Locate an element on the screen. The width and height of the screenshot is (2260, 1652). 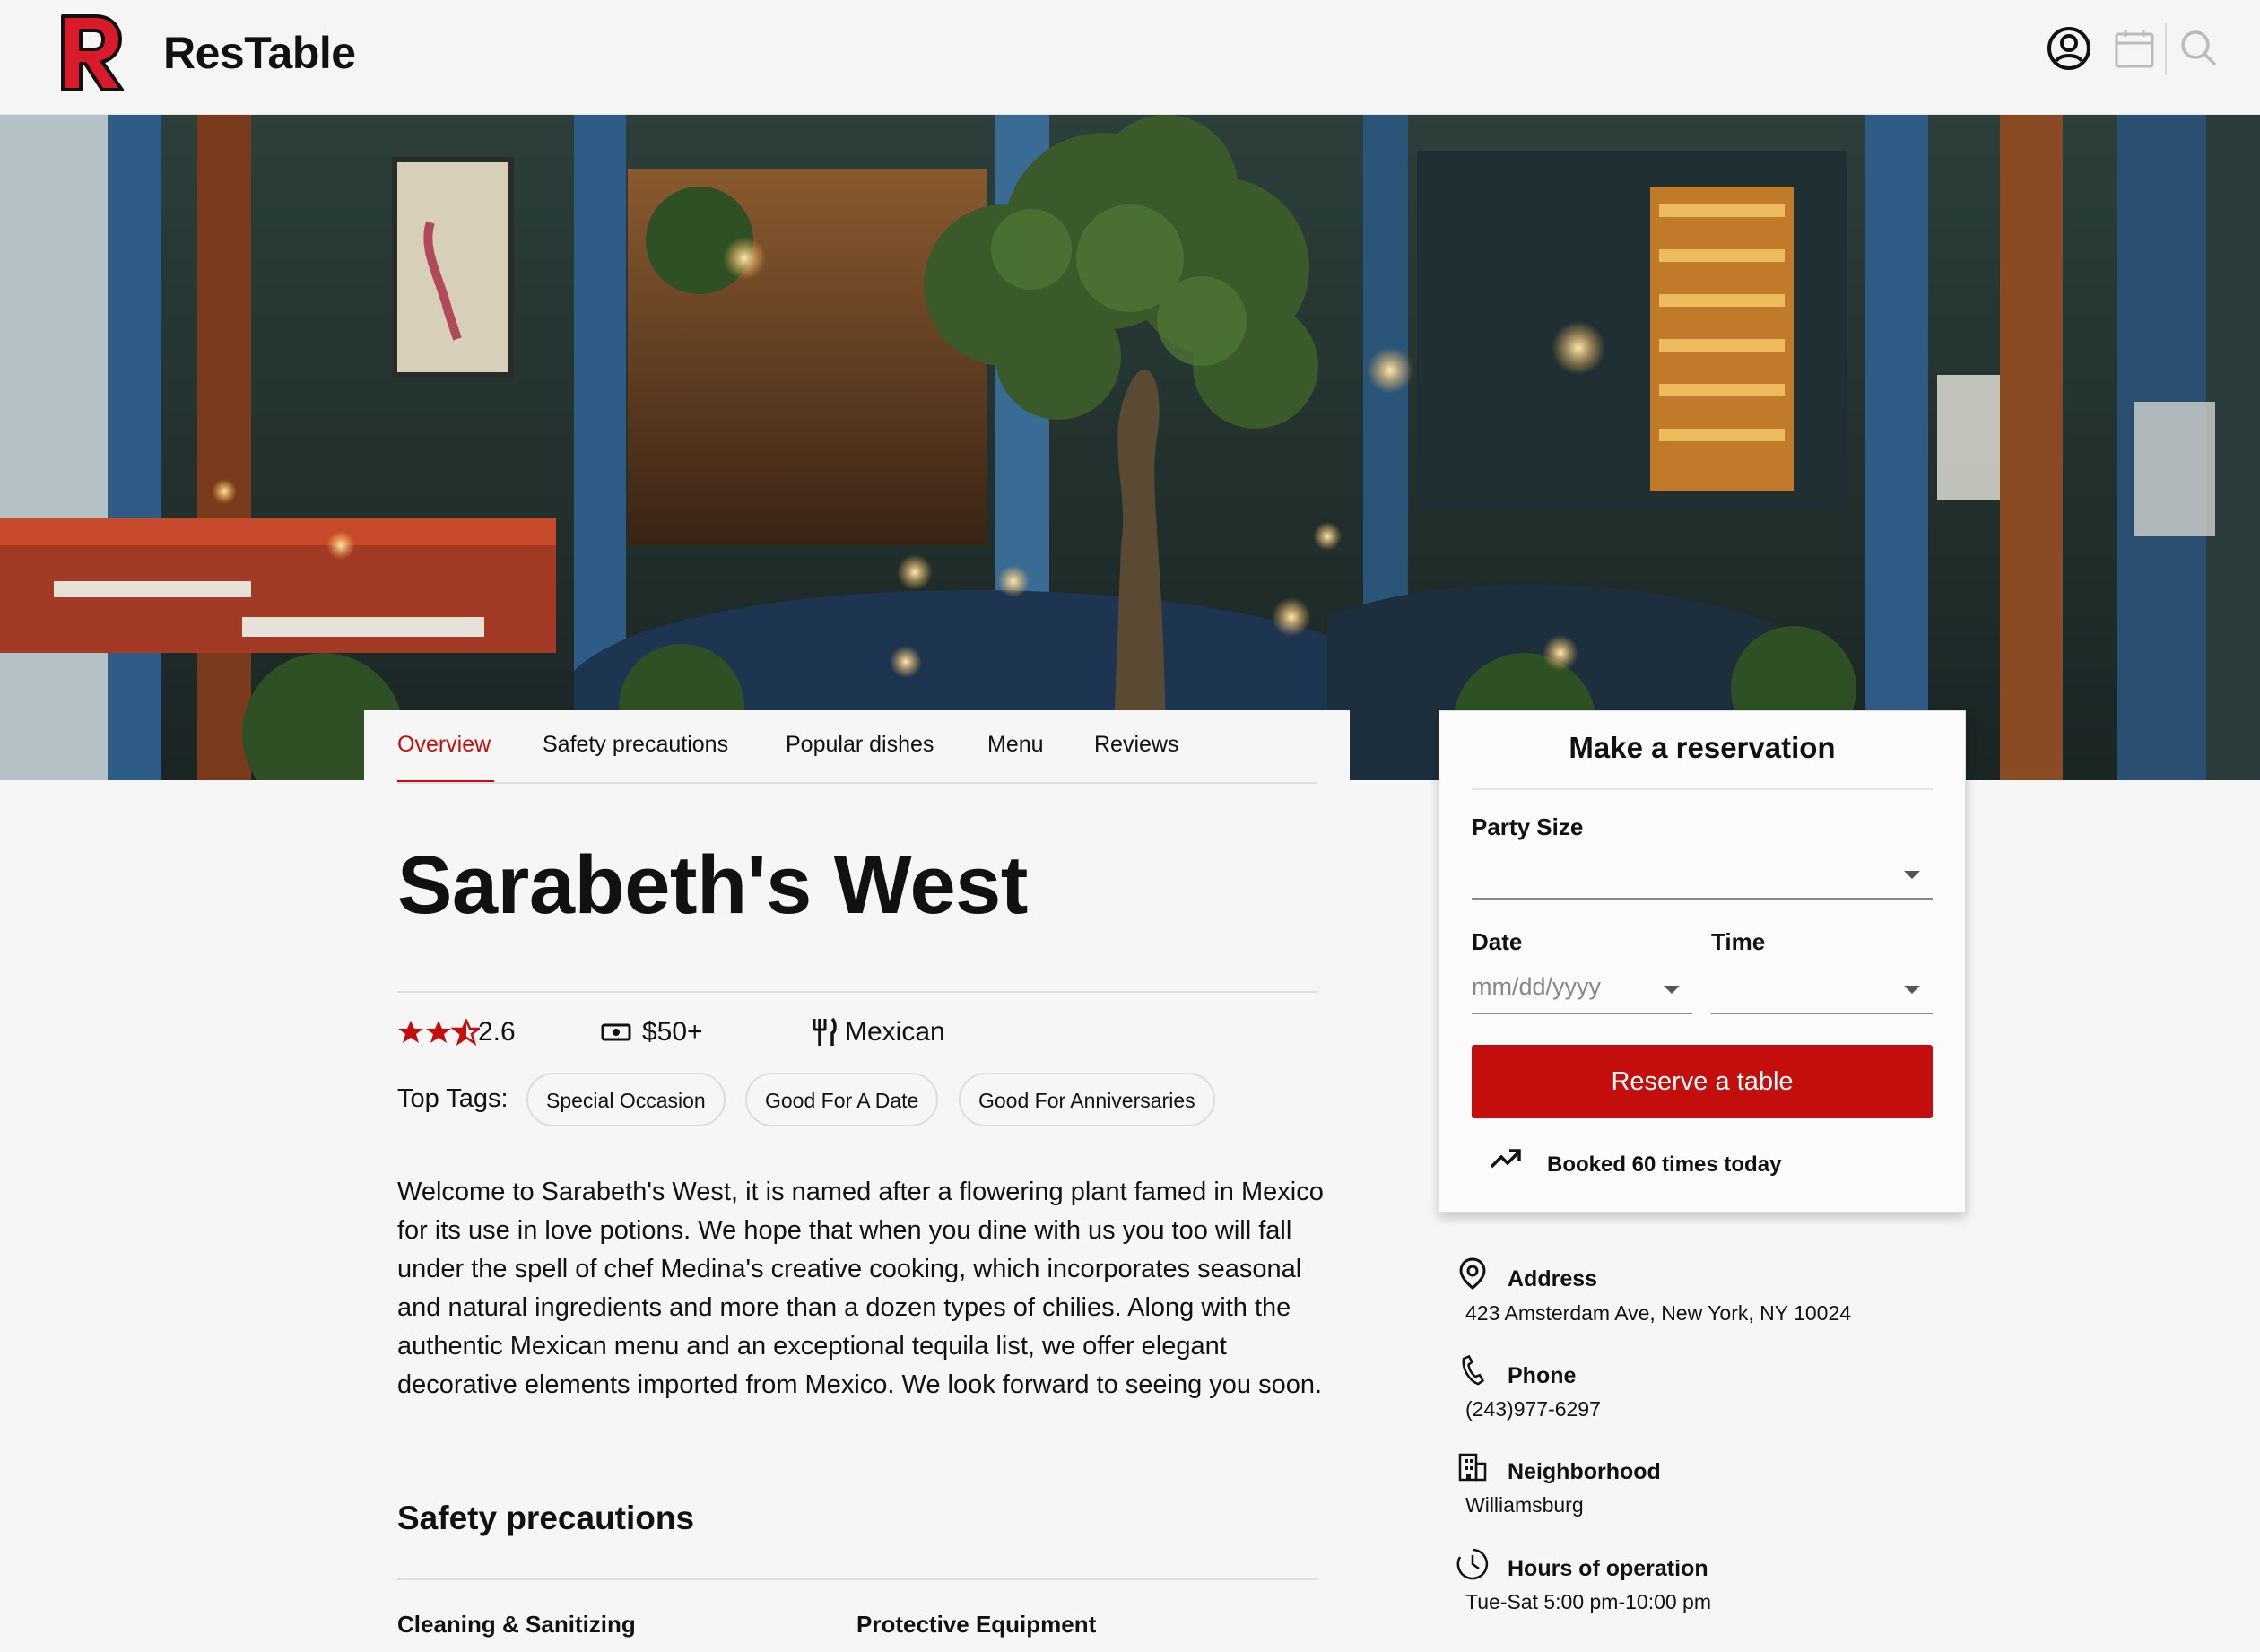
protective-equipment-heading: Protective Equipment is located at coordinates (976, 1624).